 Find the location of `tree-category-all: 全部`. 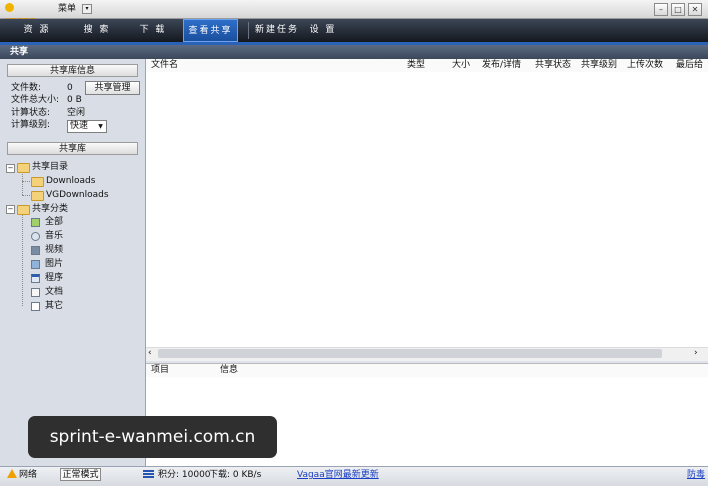

tree-category-all: 全部 is located at coordinates (54, 222).